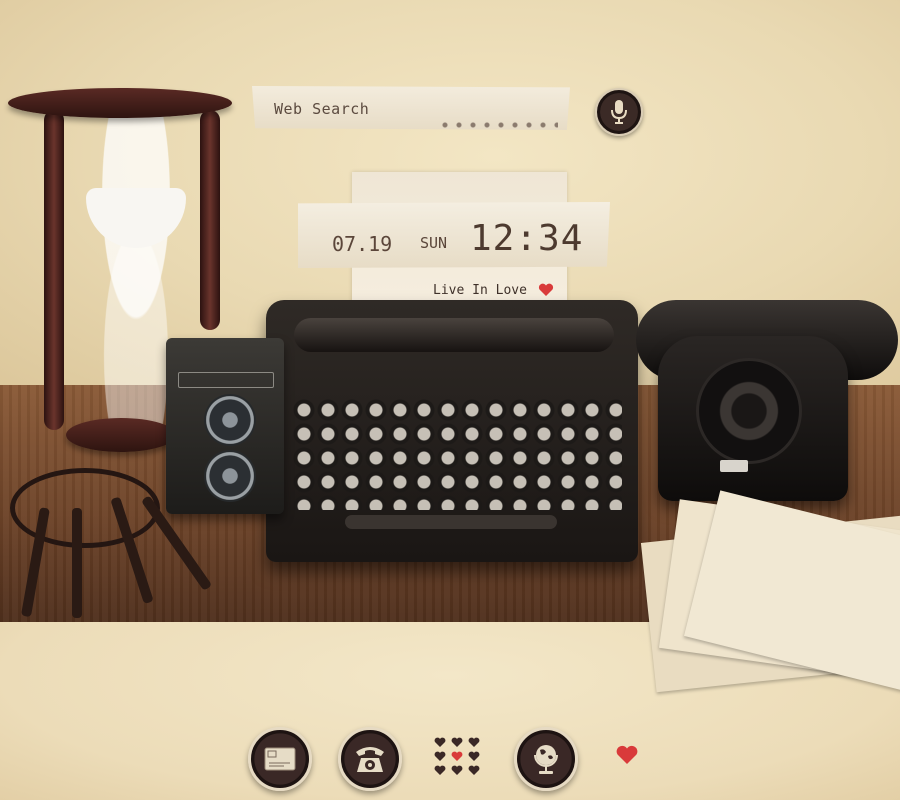 This screenshot has height=800, width=900. I want to click on heart-icon, so click(546, 289).